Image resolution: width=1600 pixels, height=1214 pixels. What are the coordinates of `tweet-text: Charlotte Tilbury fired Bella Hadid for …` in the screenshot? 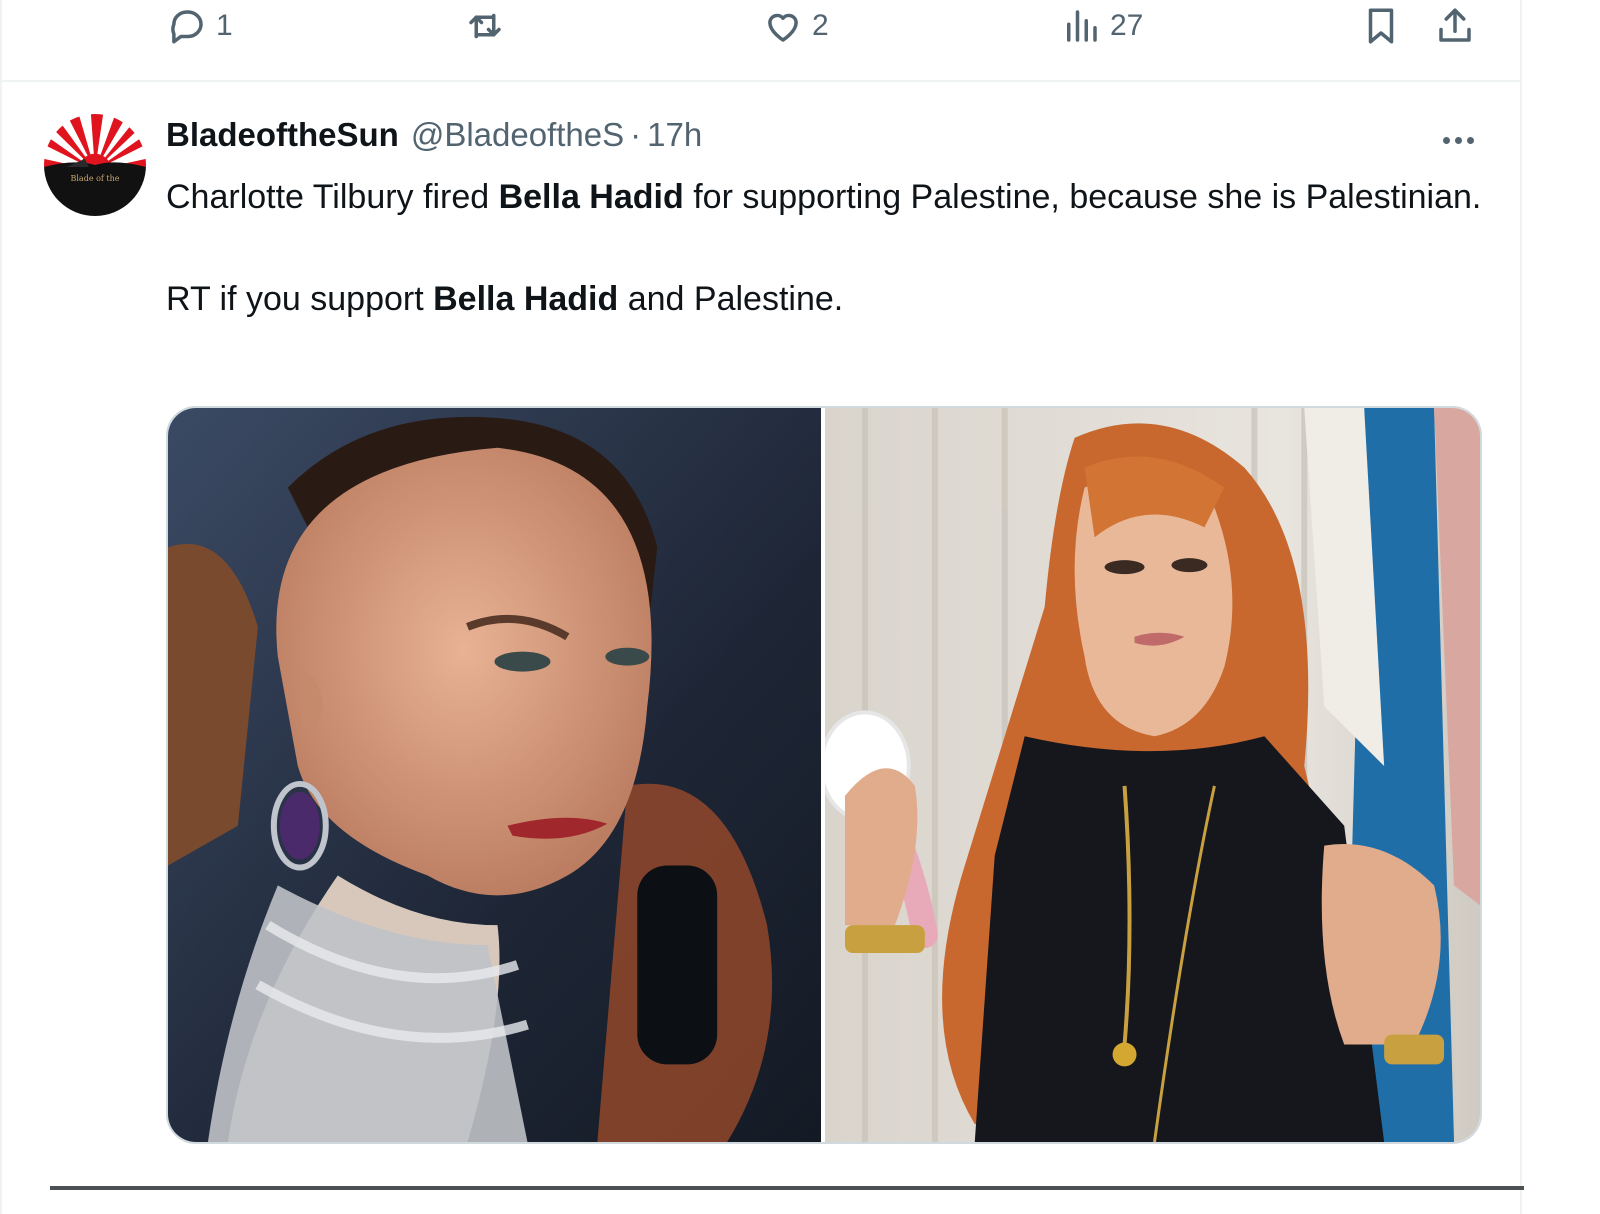 It's located at (826, 248).